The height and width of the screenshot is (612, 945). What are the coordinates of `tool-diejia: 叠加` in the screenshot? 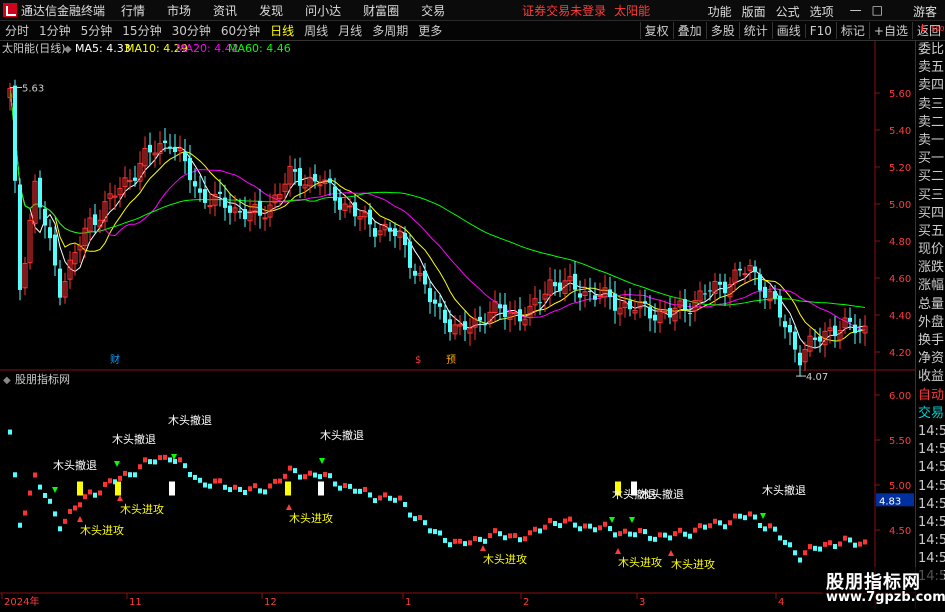 It's located at (689, 30).